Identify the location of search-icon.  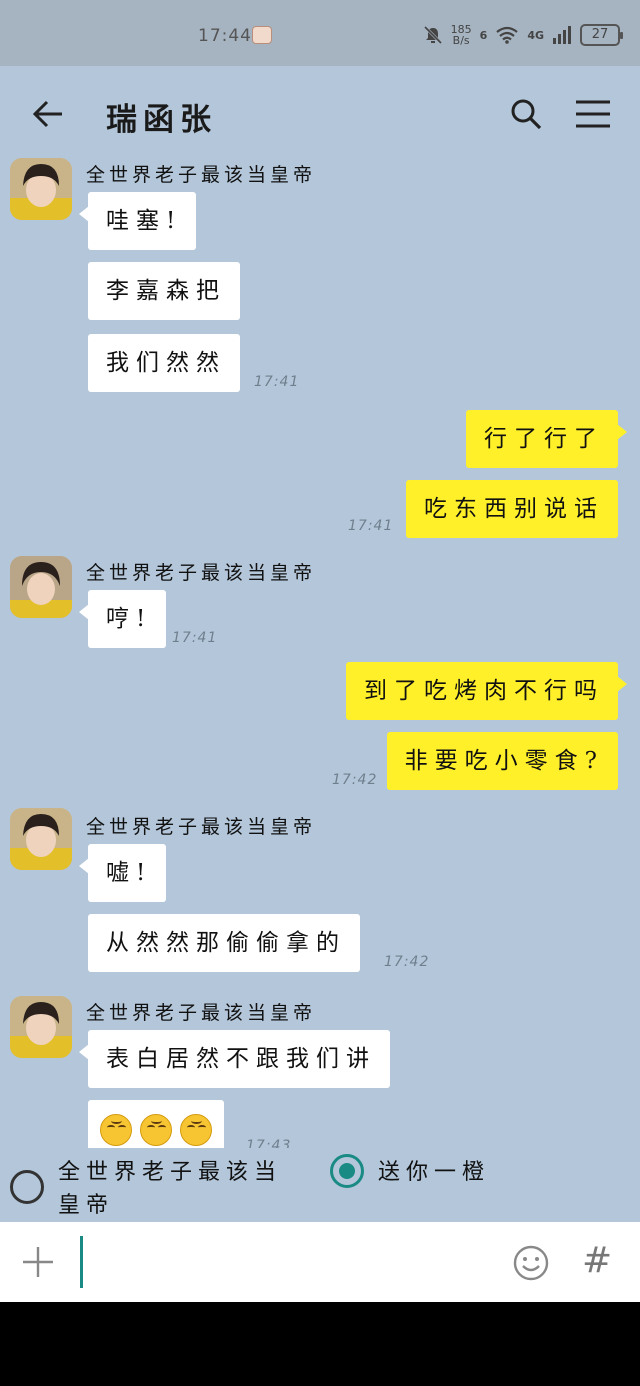
(526, 114).